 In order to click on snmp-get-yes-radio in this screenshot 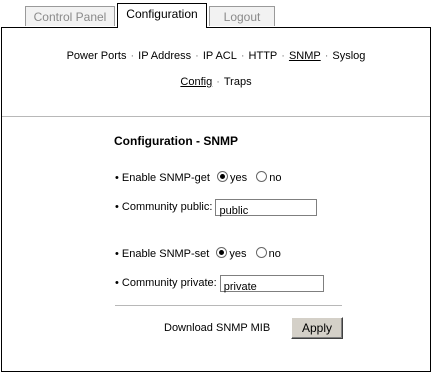, I will do `click(223, 176)`.